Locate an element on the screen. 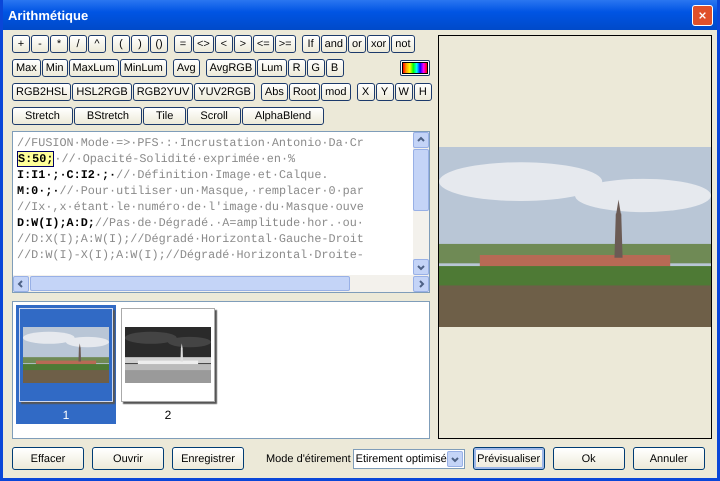 The height and width of the screenshot is (481, 720). color-palette-button is located at coordinates (415, 68).